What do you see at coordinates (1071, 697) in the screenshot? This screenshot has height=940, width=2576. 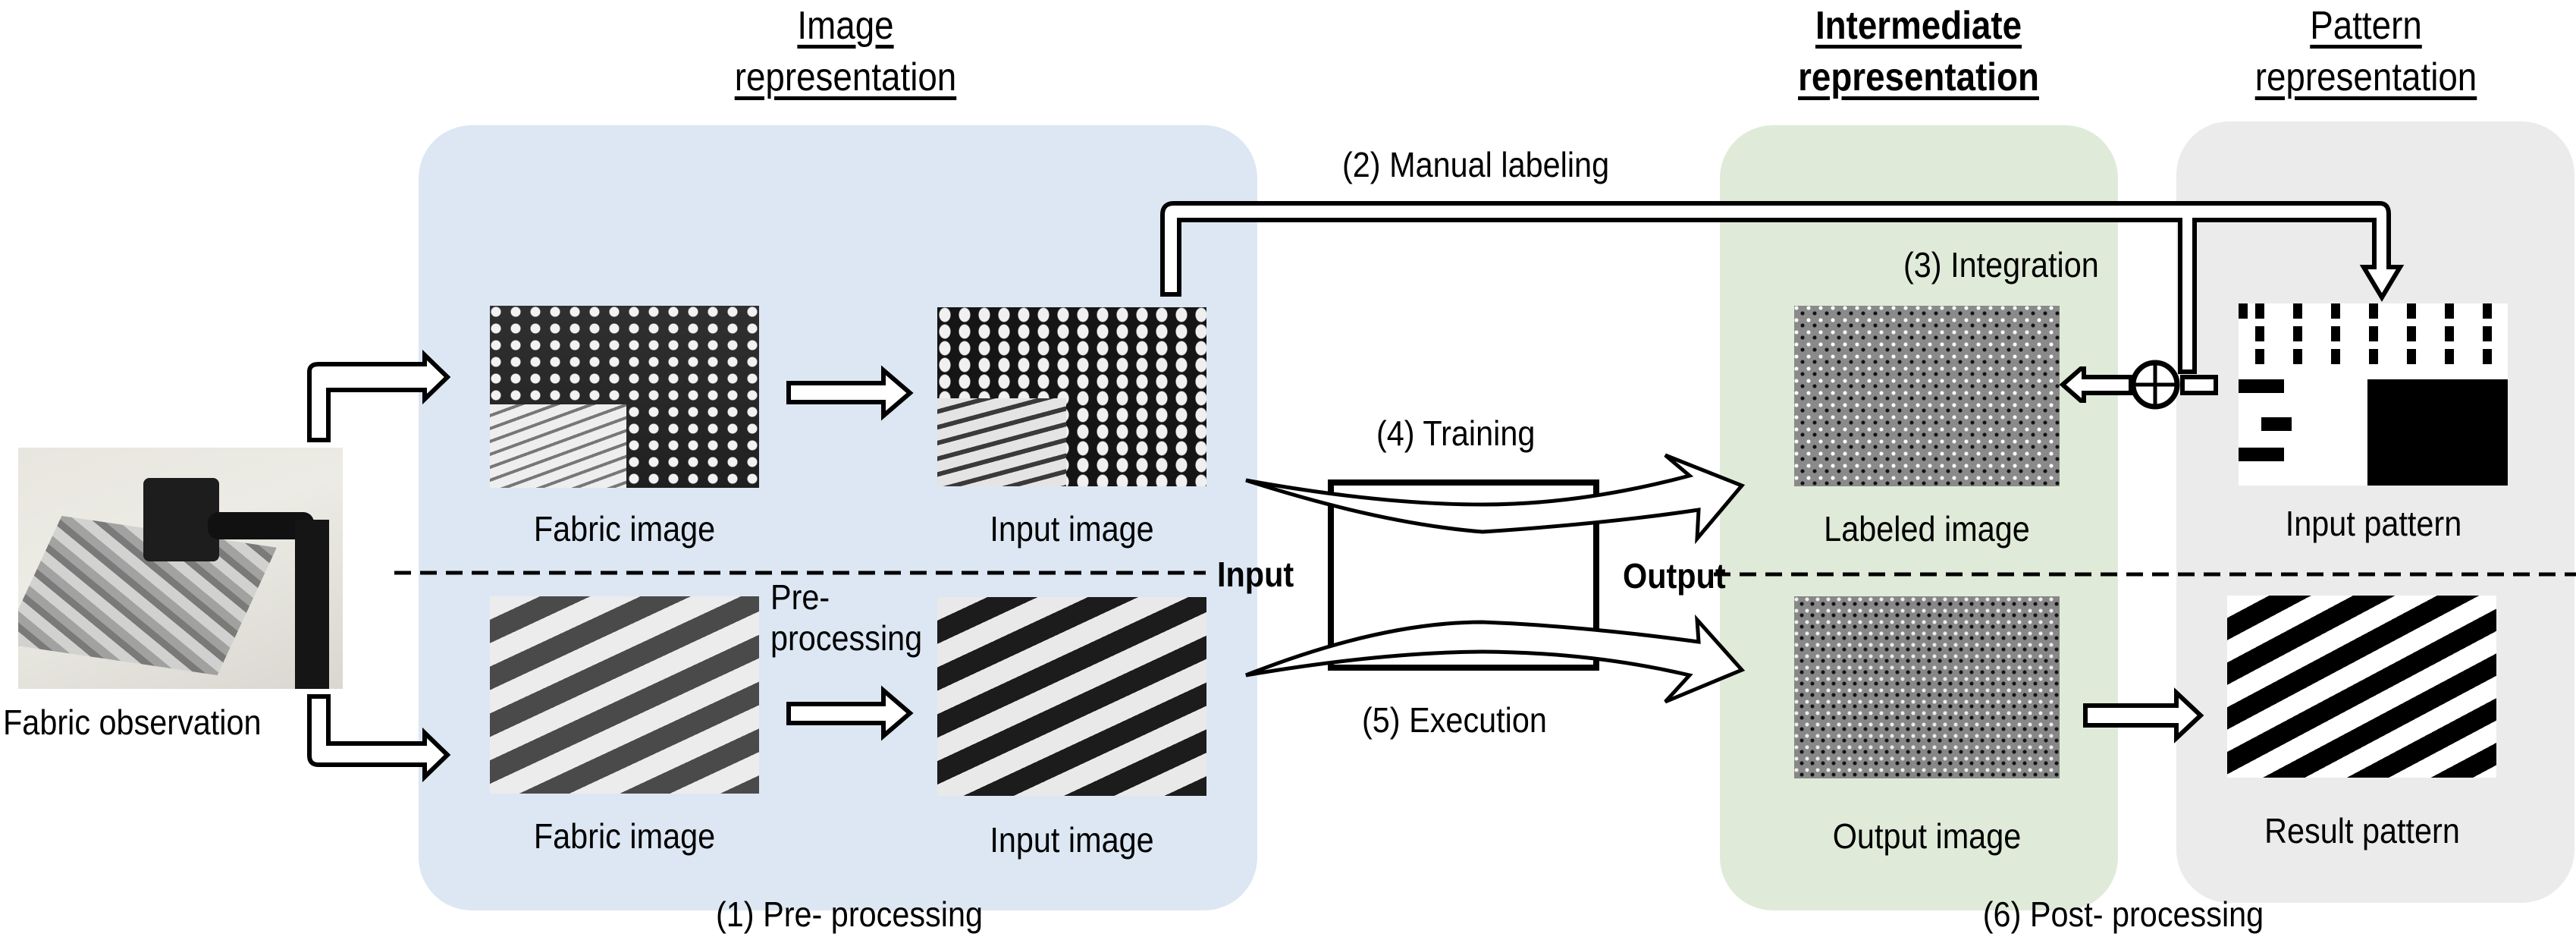 I see `input-image-bottom` at bounding box center [1071, 697].